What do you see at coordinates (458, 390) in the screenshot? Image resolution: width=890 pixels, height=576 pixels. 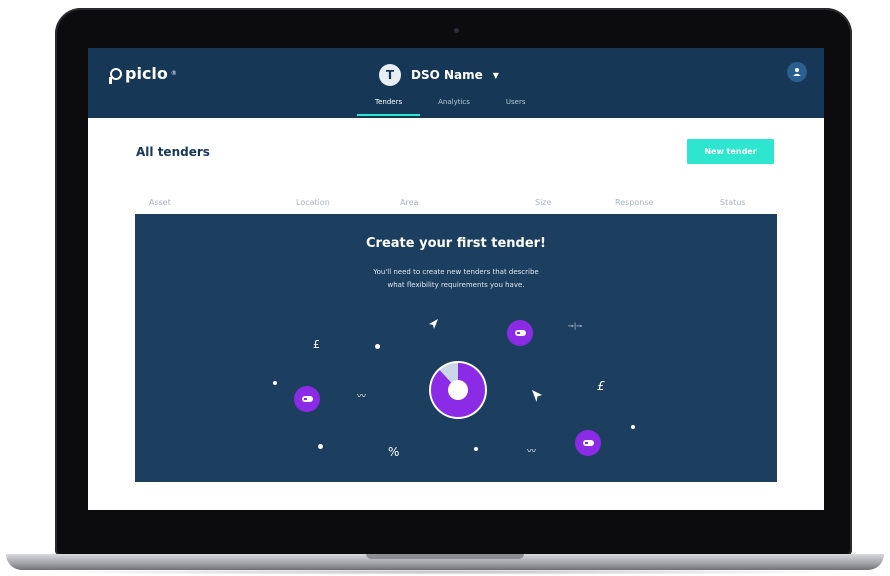 I see `donut-chart-icon` at bounding box center [458, 390].